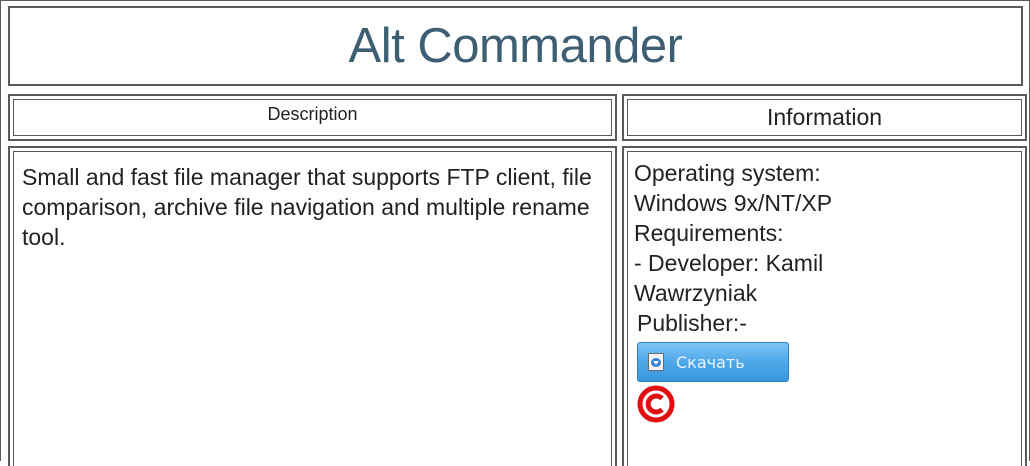 The height and width of the screenshot is (466, 1030). I want to click on os-value: Windows 9x/NT/XP, so click(733, 203).